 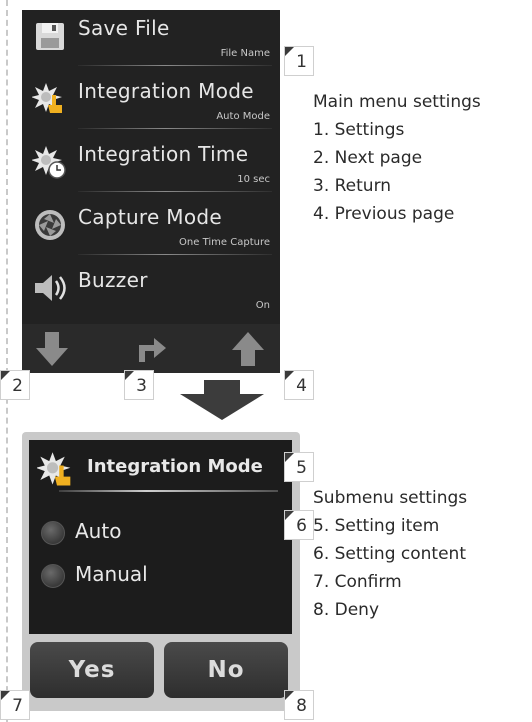 I want to click on speaker-icon, so click(x=50, y=288).